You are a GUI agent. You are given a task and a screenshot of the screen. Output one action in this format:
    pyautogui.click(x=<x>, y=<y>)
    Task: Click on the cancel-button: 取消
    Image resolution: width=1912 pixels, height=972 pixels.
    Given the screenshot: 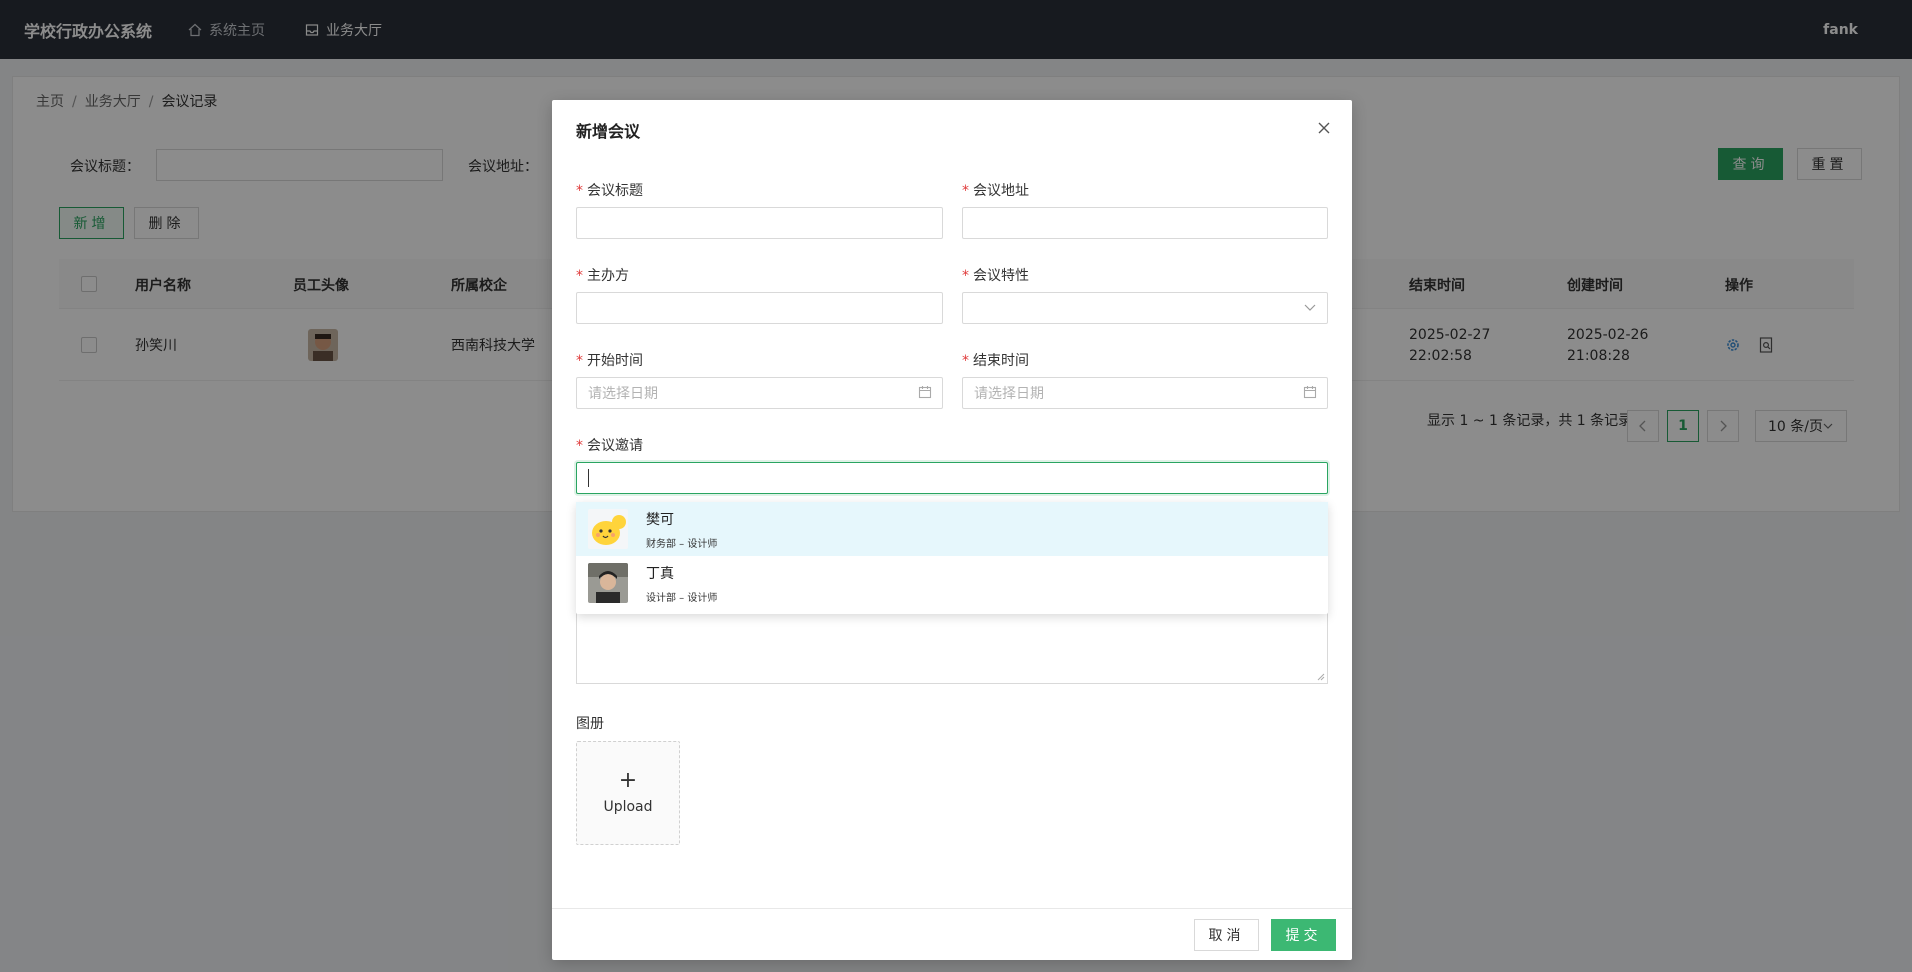 What is the action you would take?
    pyautogui.click(x=1226, y=935)
    